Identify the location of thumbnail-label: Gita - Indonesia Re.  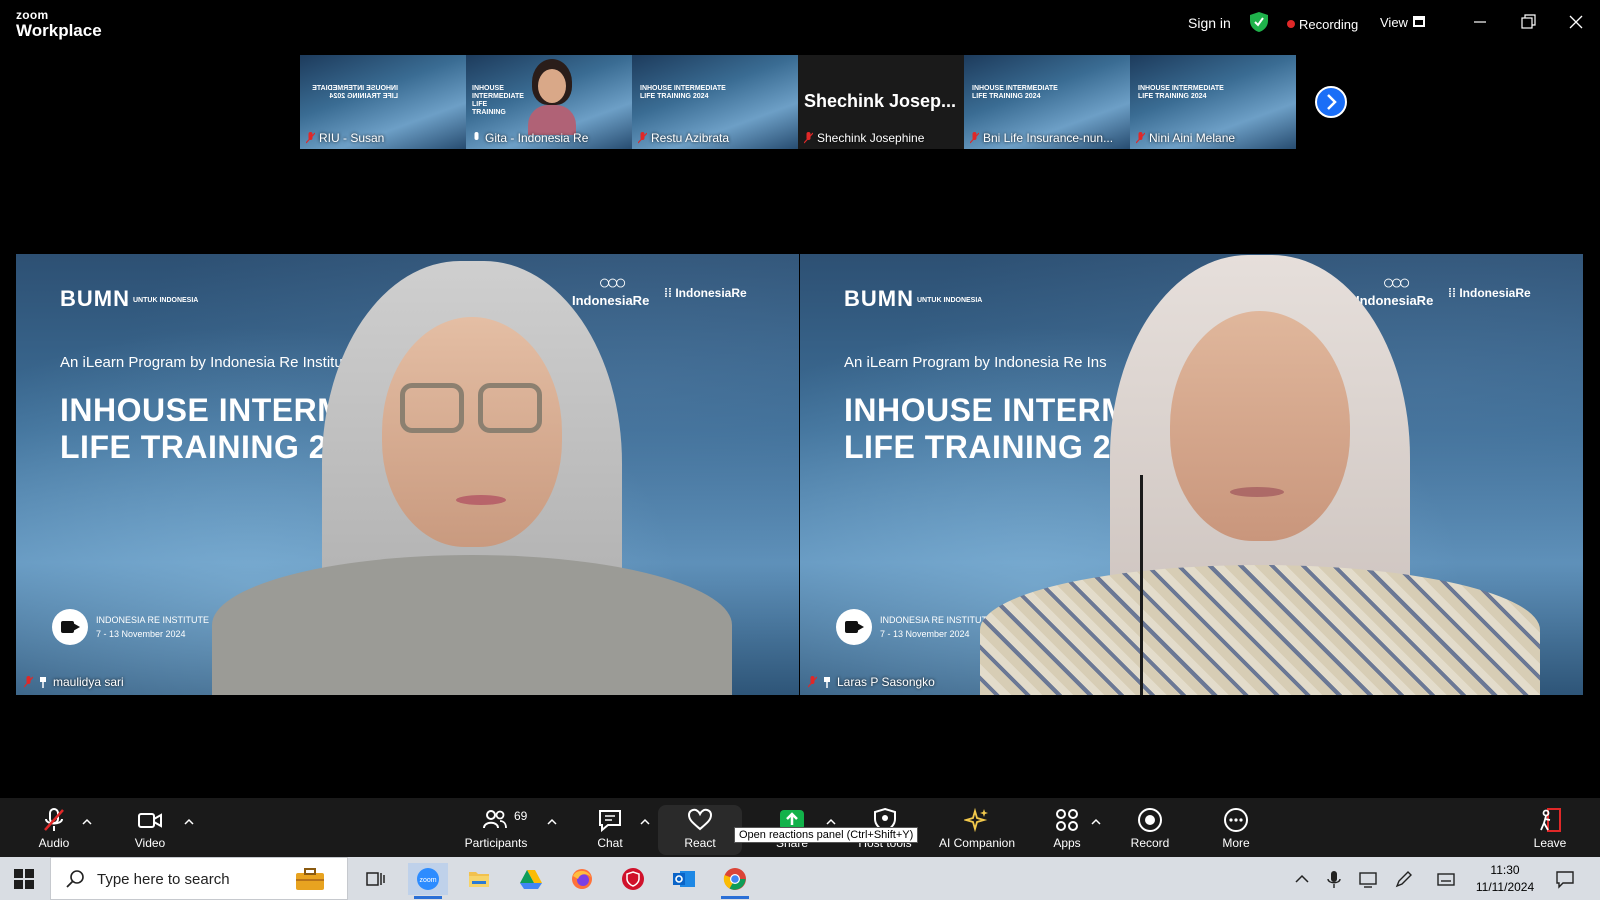
(530, 138).